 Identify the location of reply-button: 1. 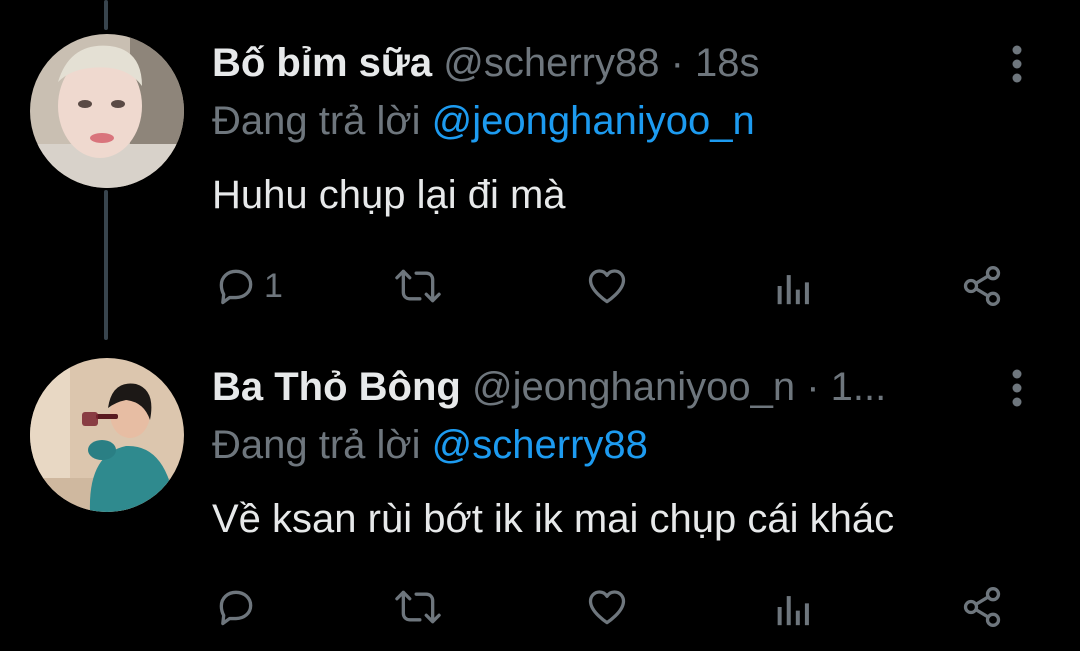
(248, 286).